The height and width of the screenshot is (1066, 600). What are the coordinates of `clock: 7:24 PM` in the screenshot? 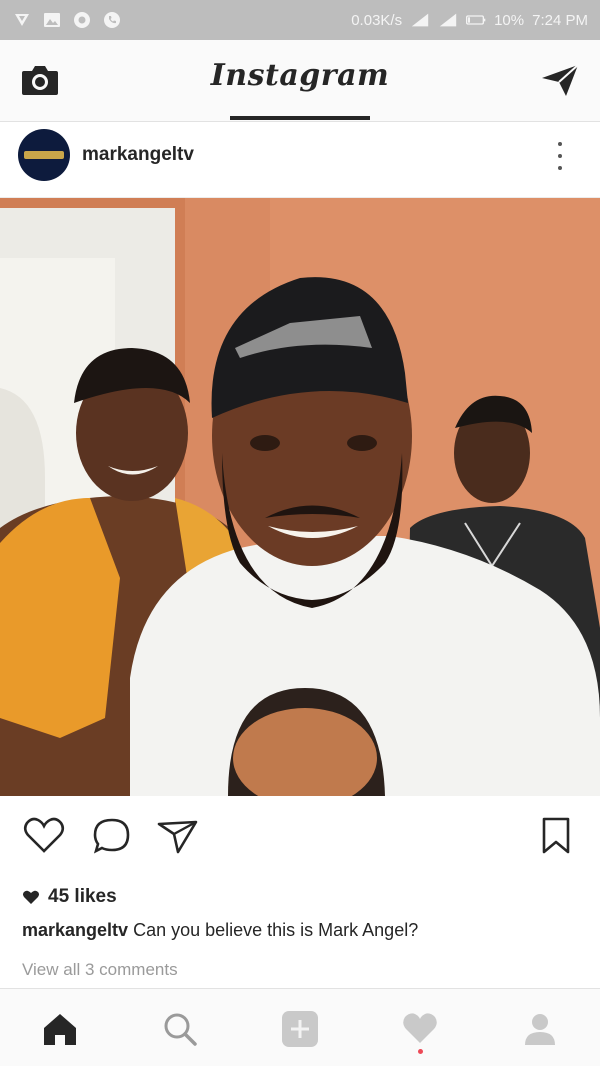 It's located at (560, 20).